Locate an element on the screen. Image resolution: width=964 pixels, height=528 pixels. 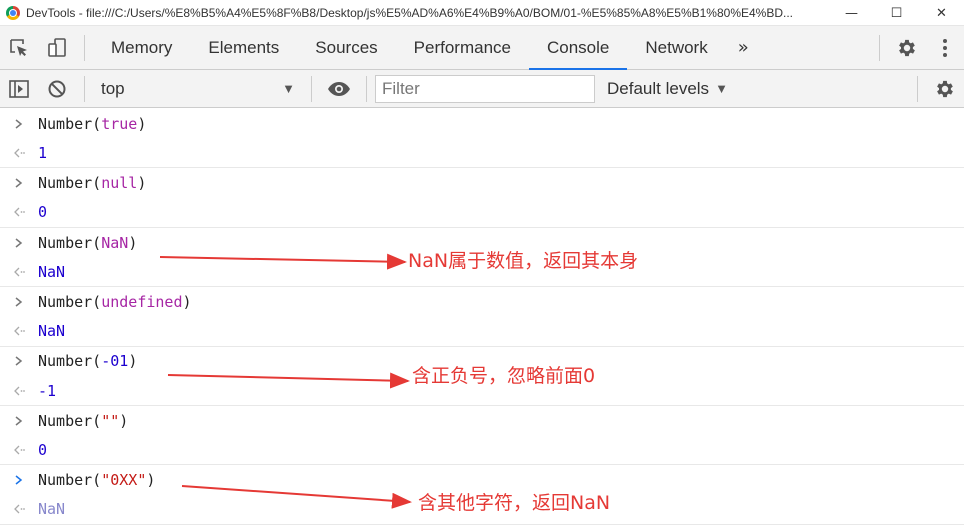
console-input-row: Number(true) is located at coordinates (482, 124).